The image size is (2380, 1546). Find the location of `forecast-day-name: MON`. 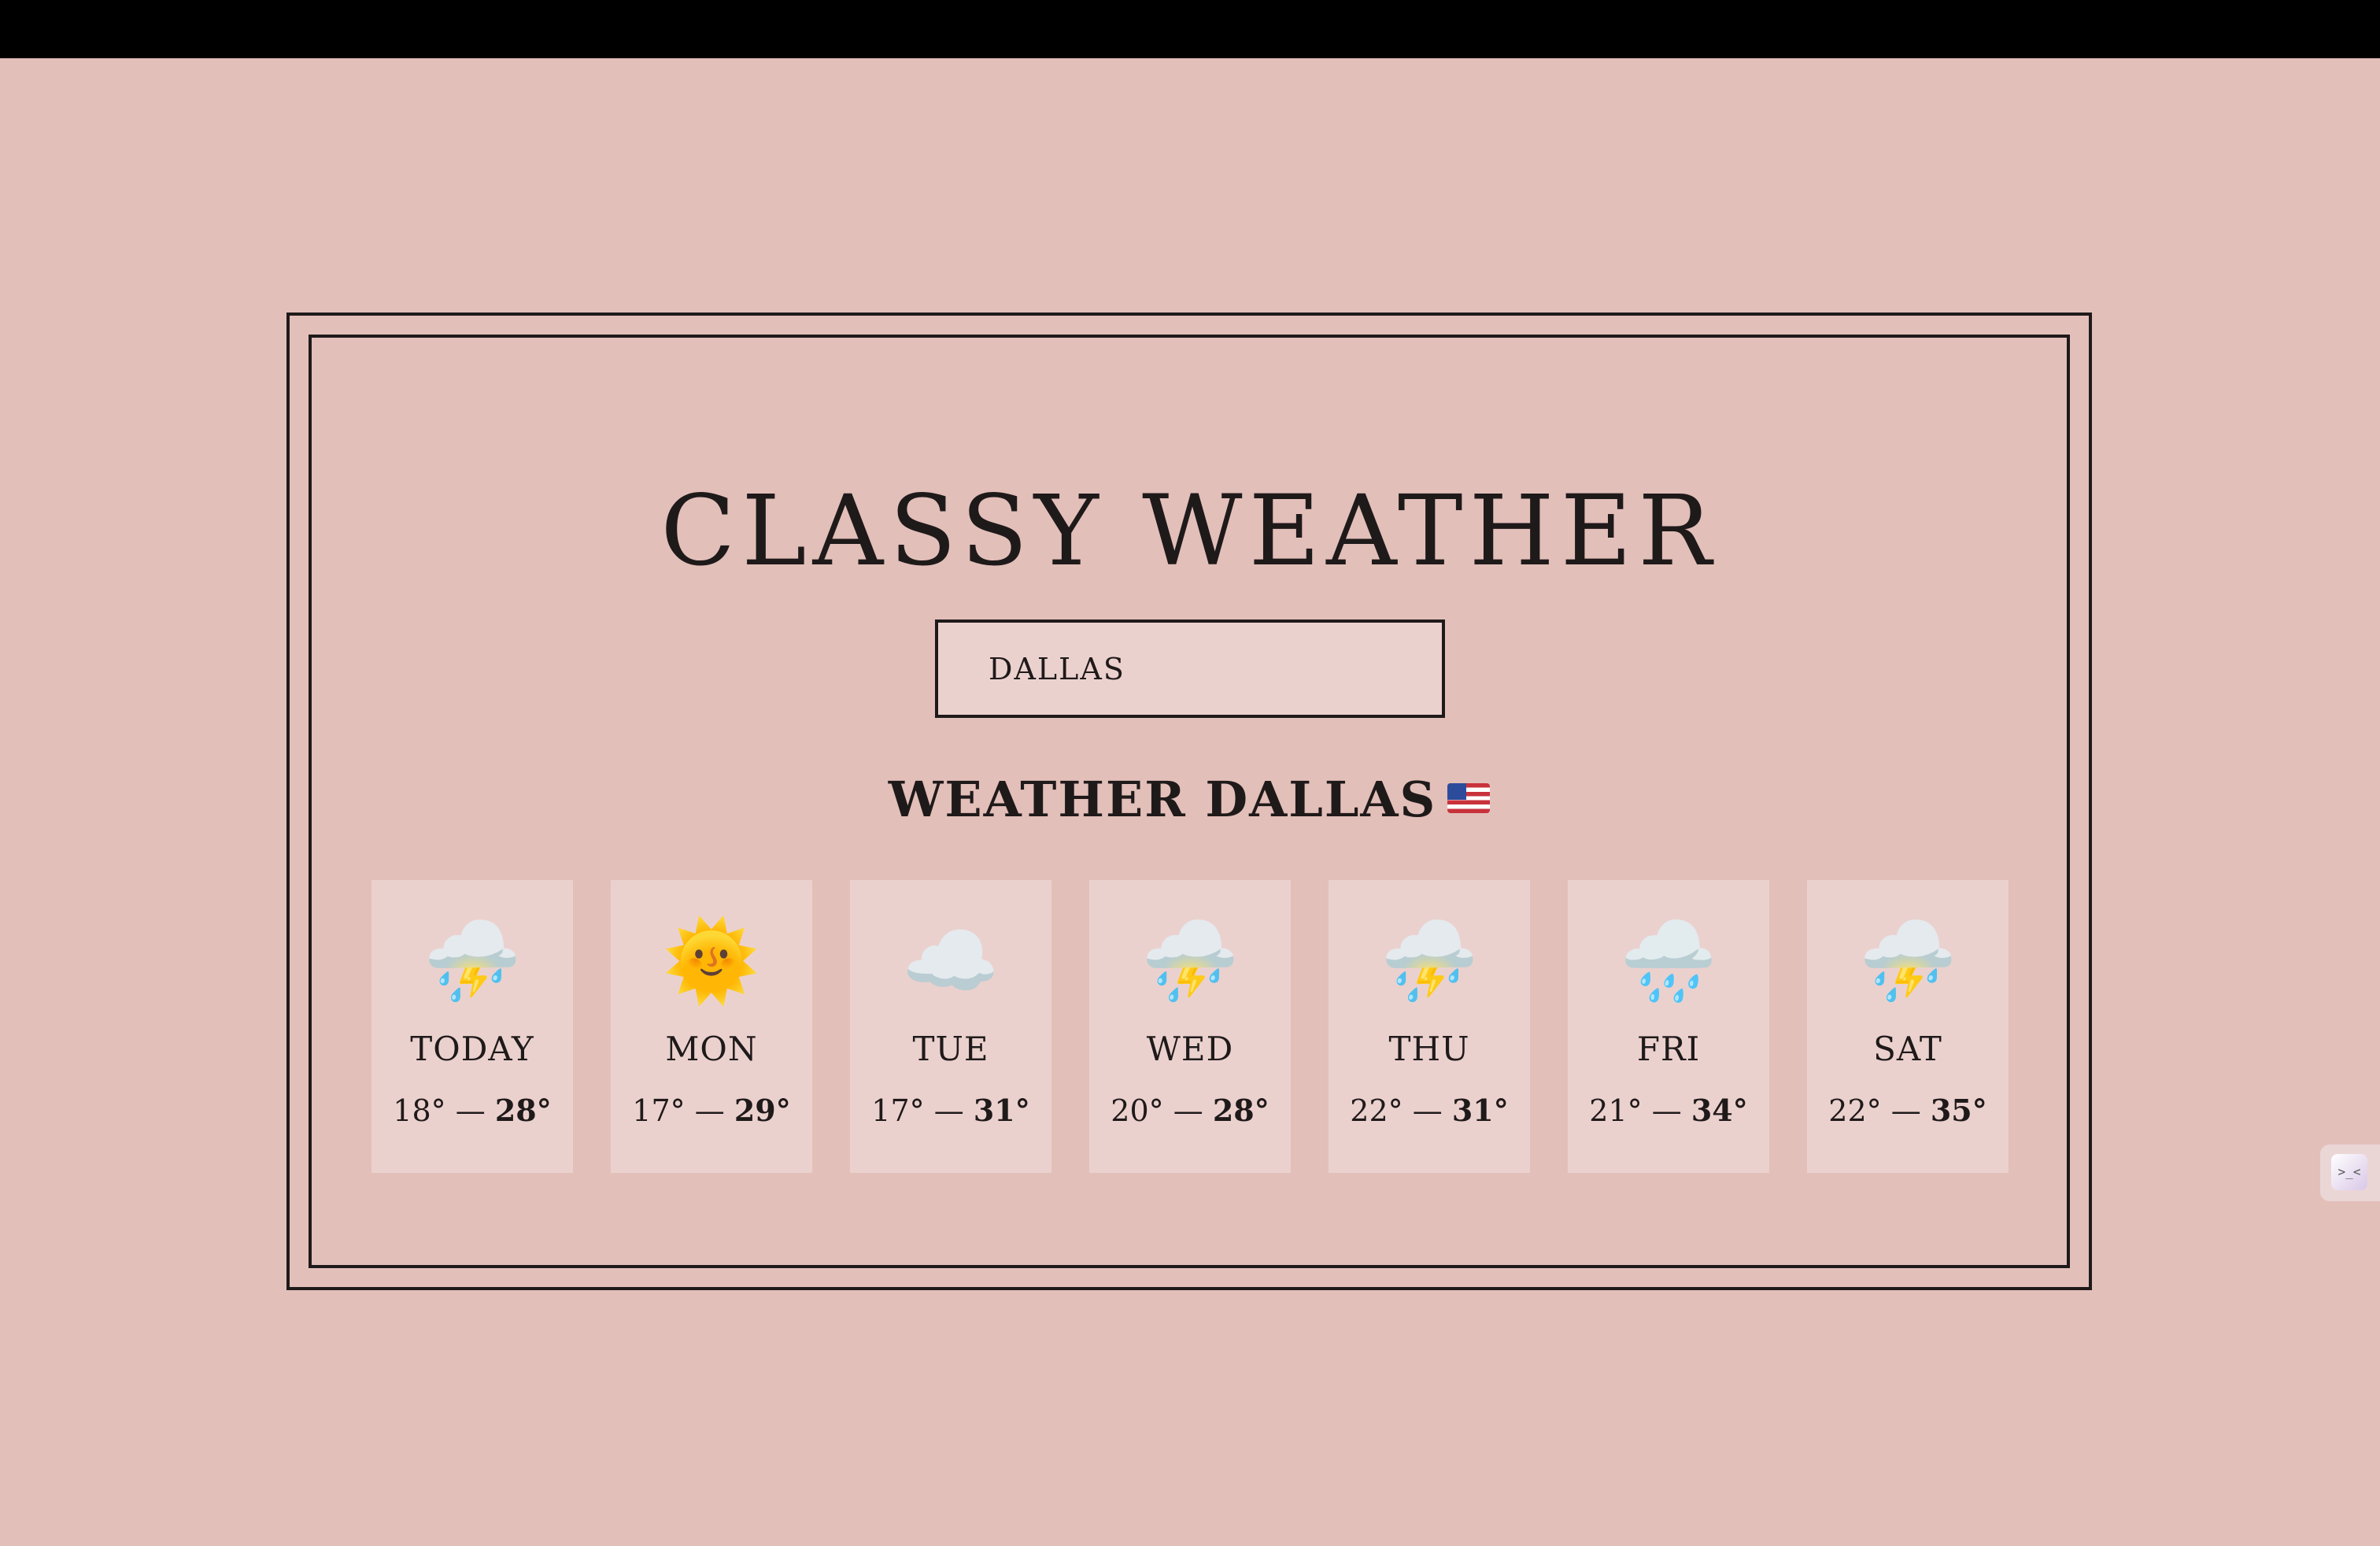

forecast-day-name: MON is located at coordinates (711, 1049).